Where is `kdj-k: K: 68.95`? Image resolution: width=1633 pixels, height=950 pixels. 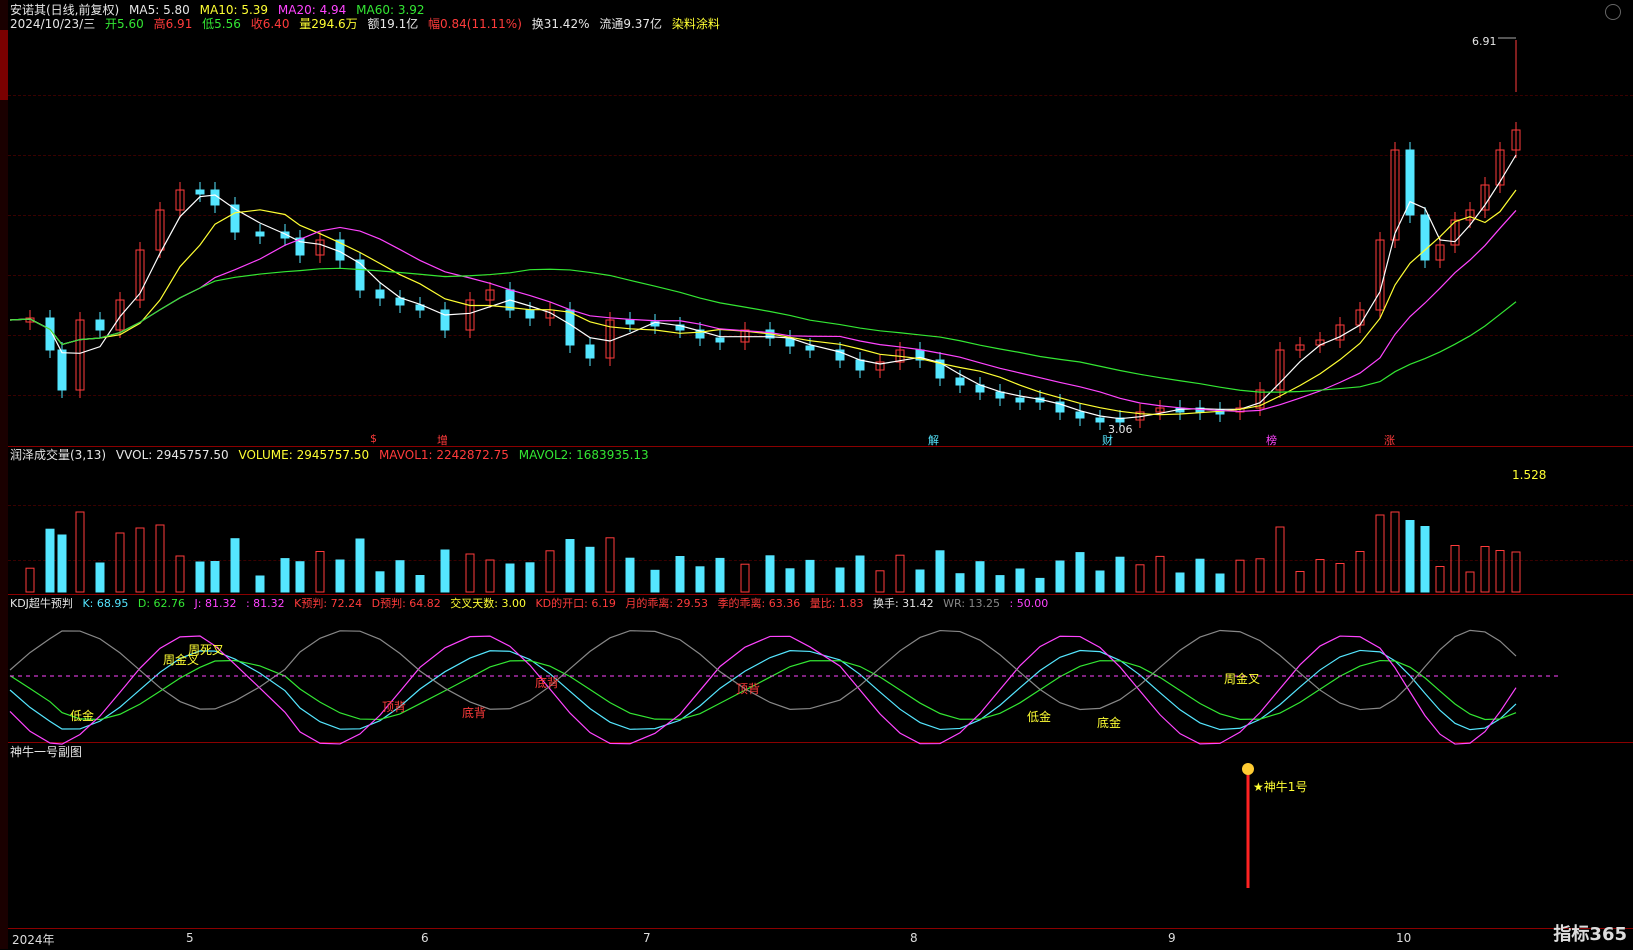
kdj-k: K: 68.95 is located at coordinates (105, 603).